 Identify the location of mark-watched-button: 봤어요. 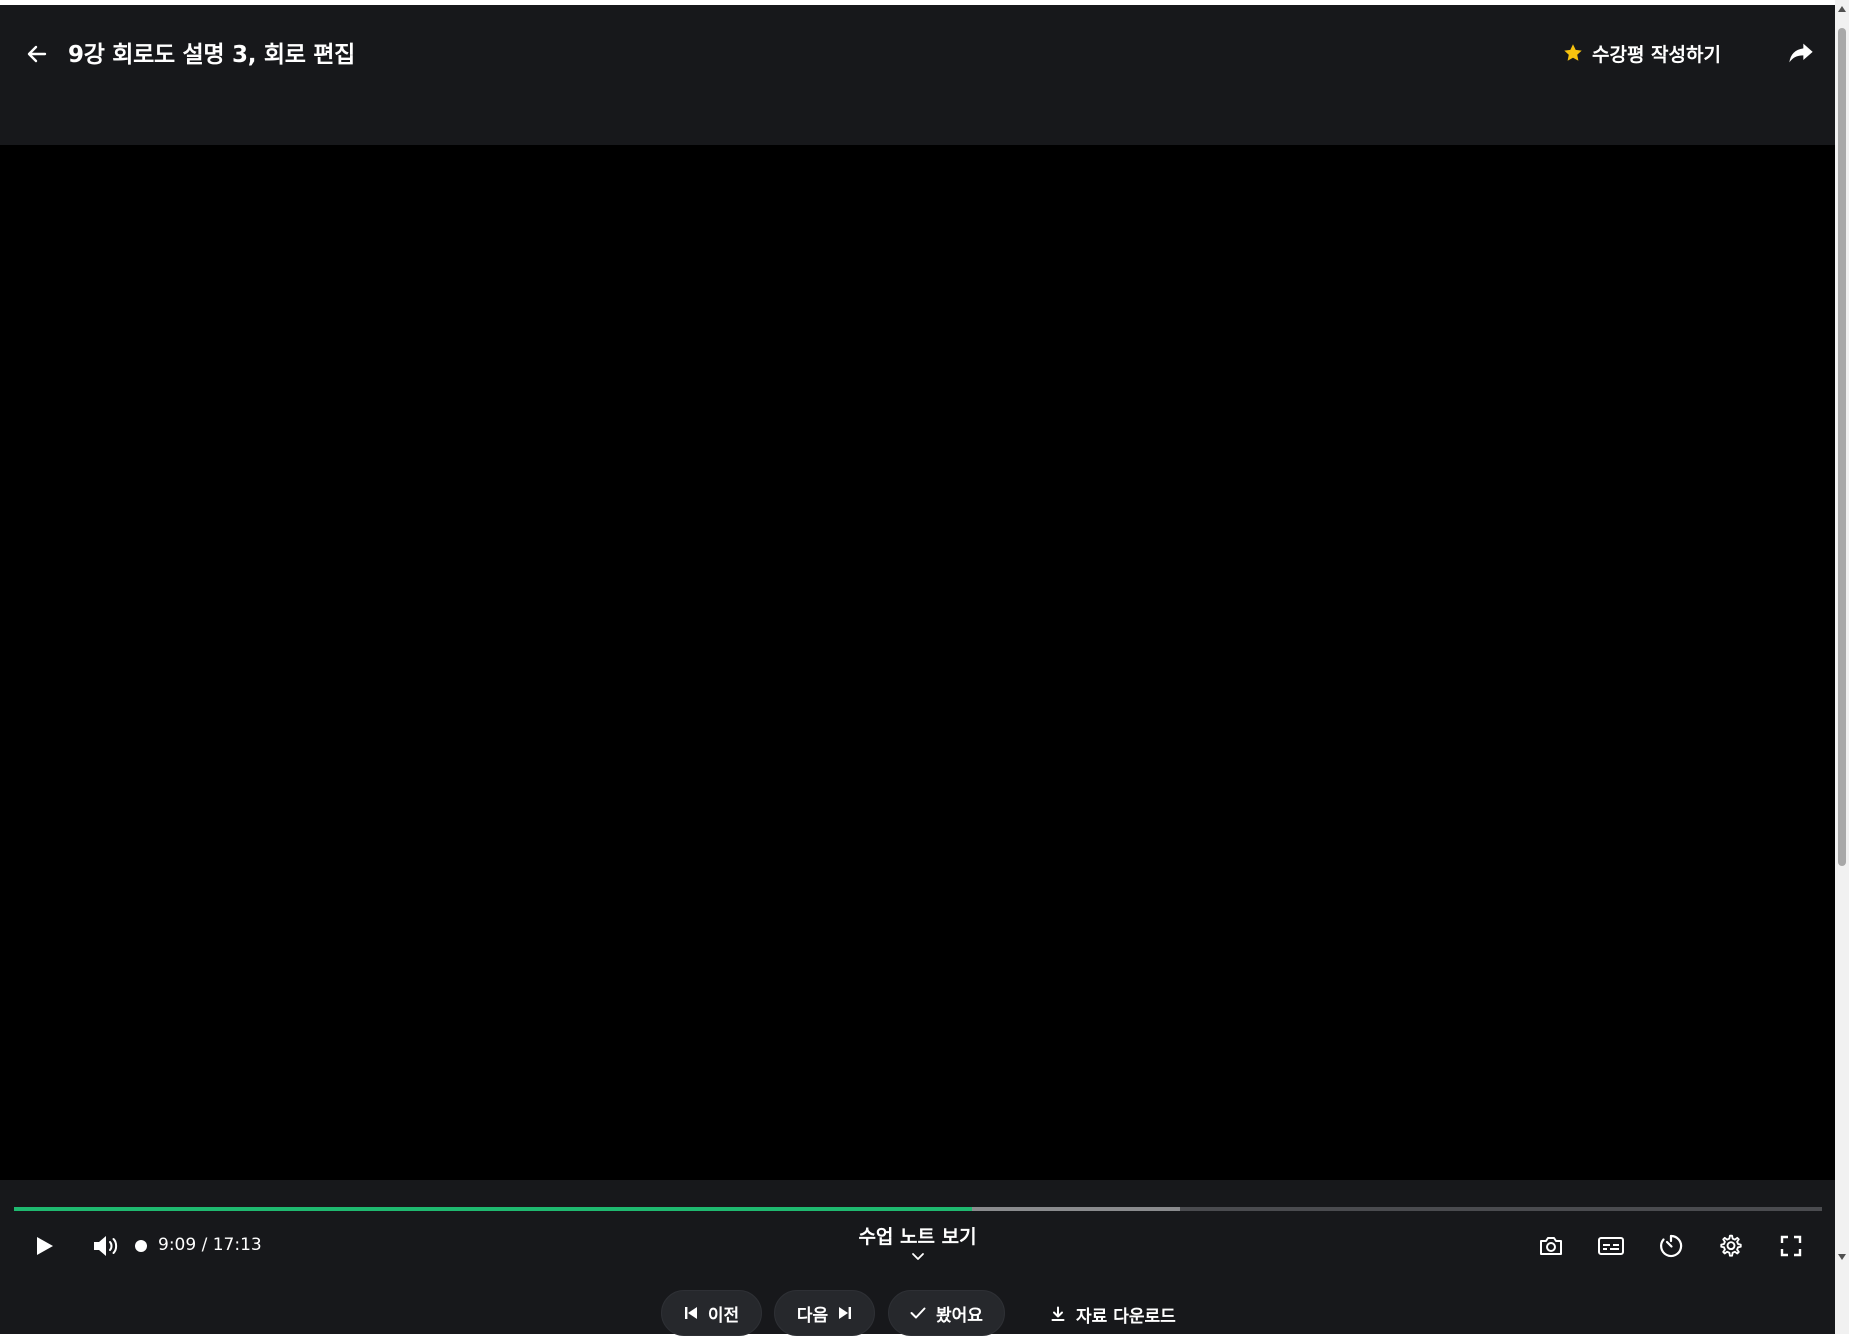
(946, 1313).